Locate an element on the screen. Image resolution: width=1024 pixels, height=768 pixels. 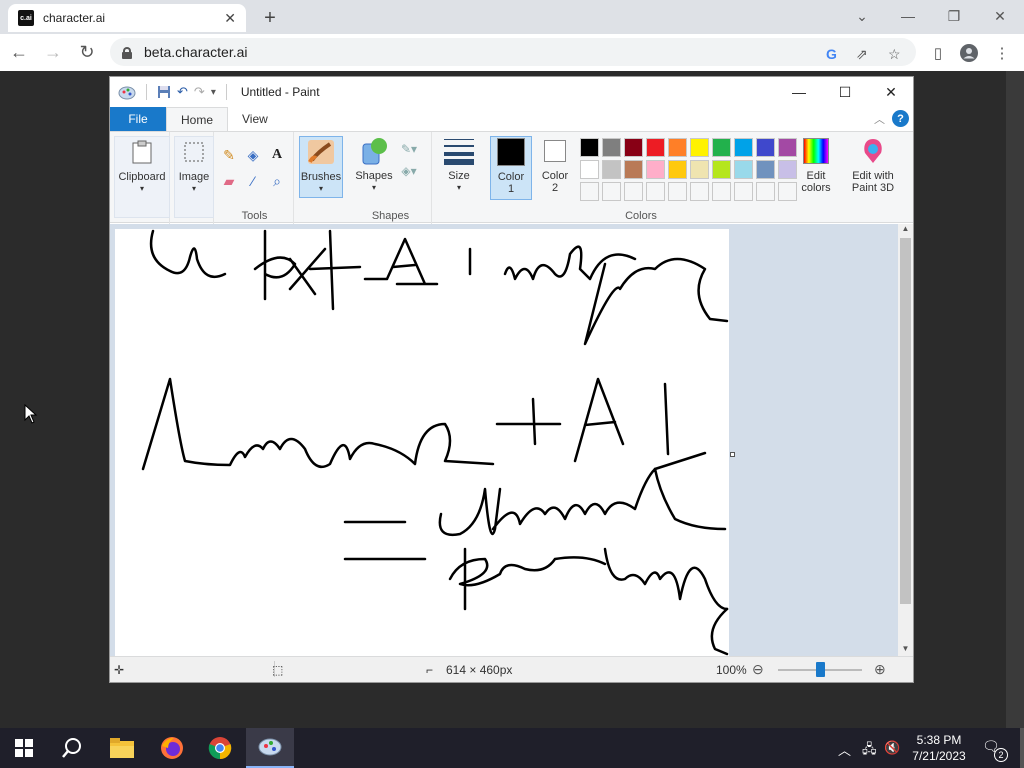
scroll-up-icon: ▲ is located at coordinates (905, 230).